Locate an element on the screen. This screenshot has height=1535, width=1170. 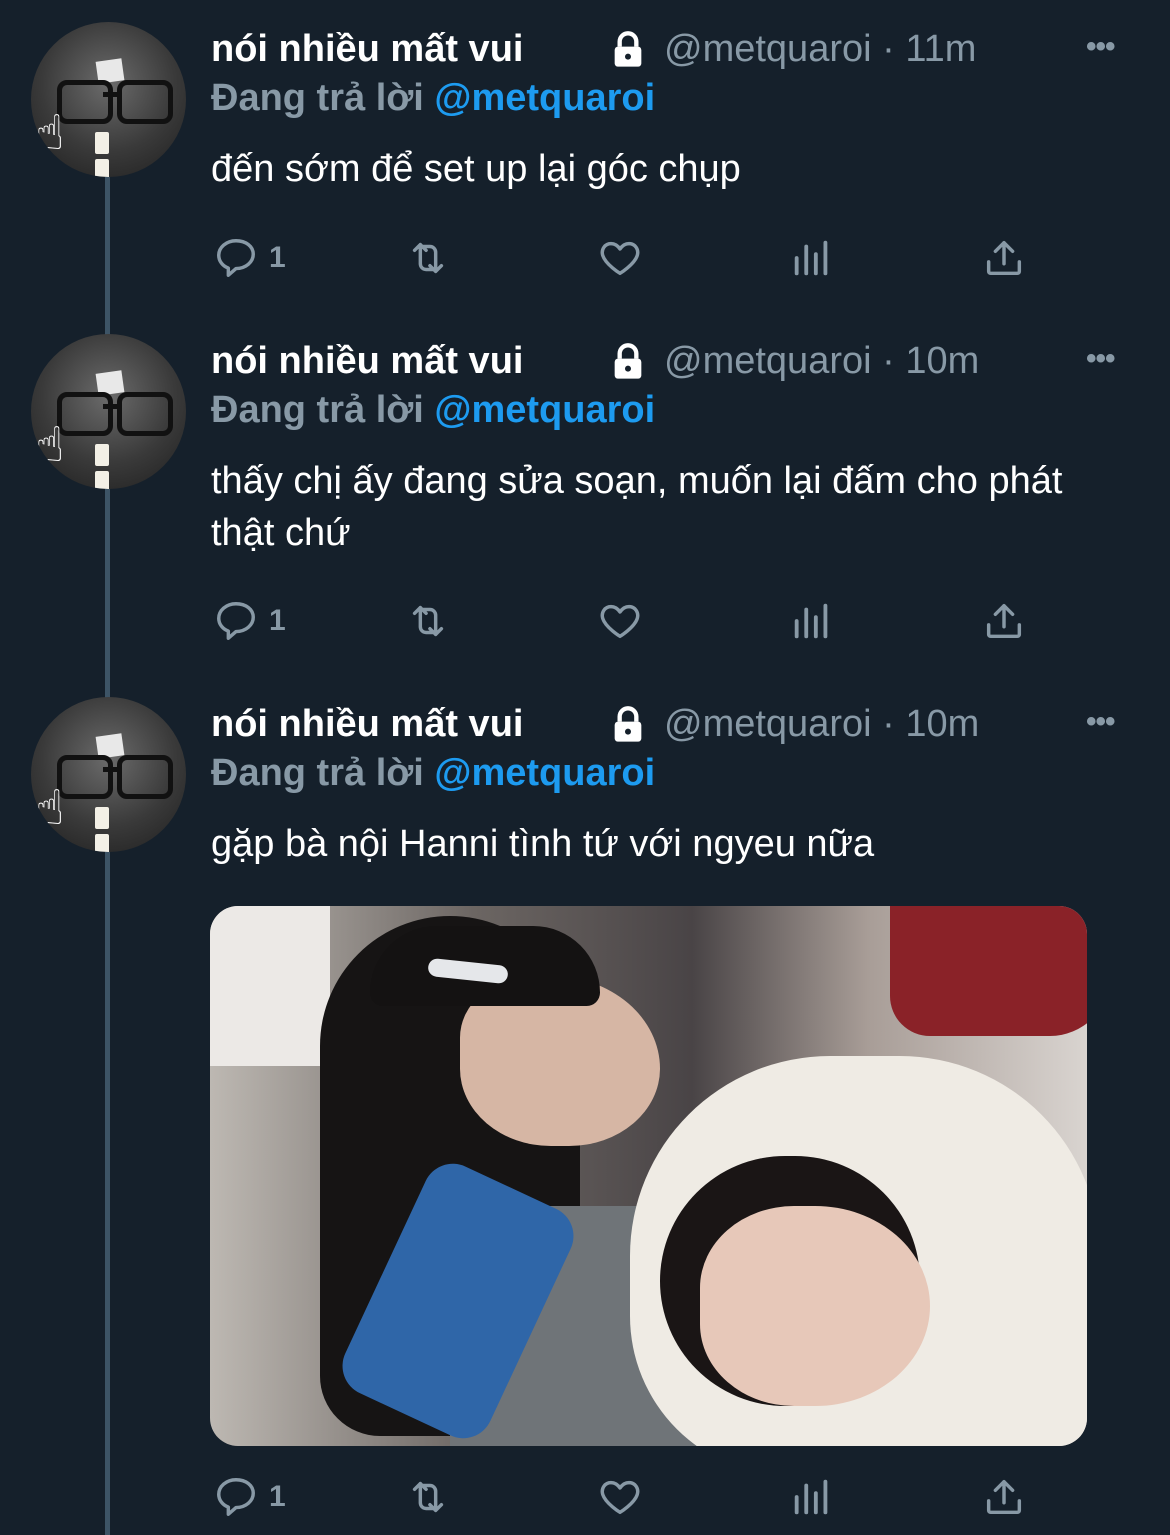
user-handle: @metquaroi · 11m is located at coordinates (820, 49).